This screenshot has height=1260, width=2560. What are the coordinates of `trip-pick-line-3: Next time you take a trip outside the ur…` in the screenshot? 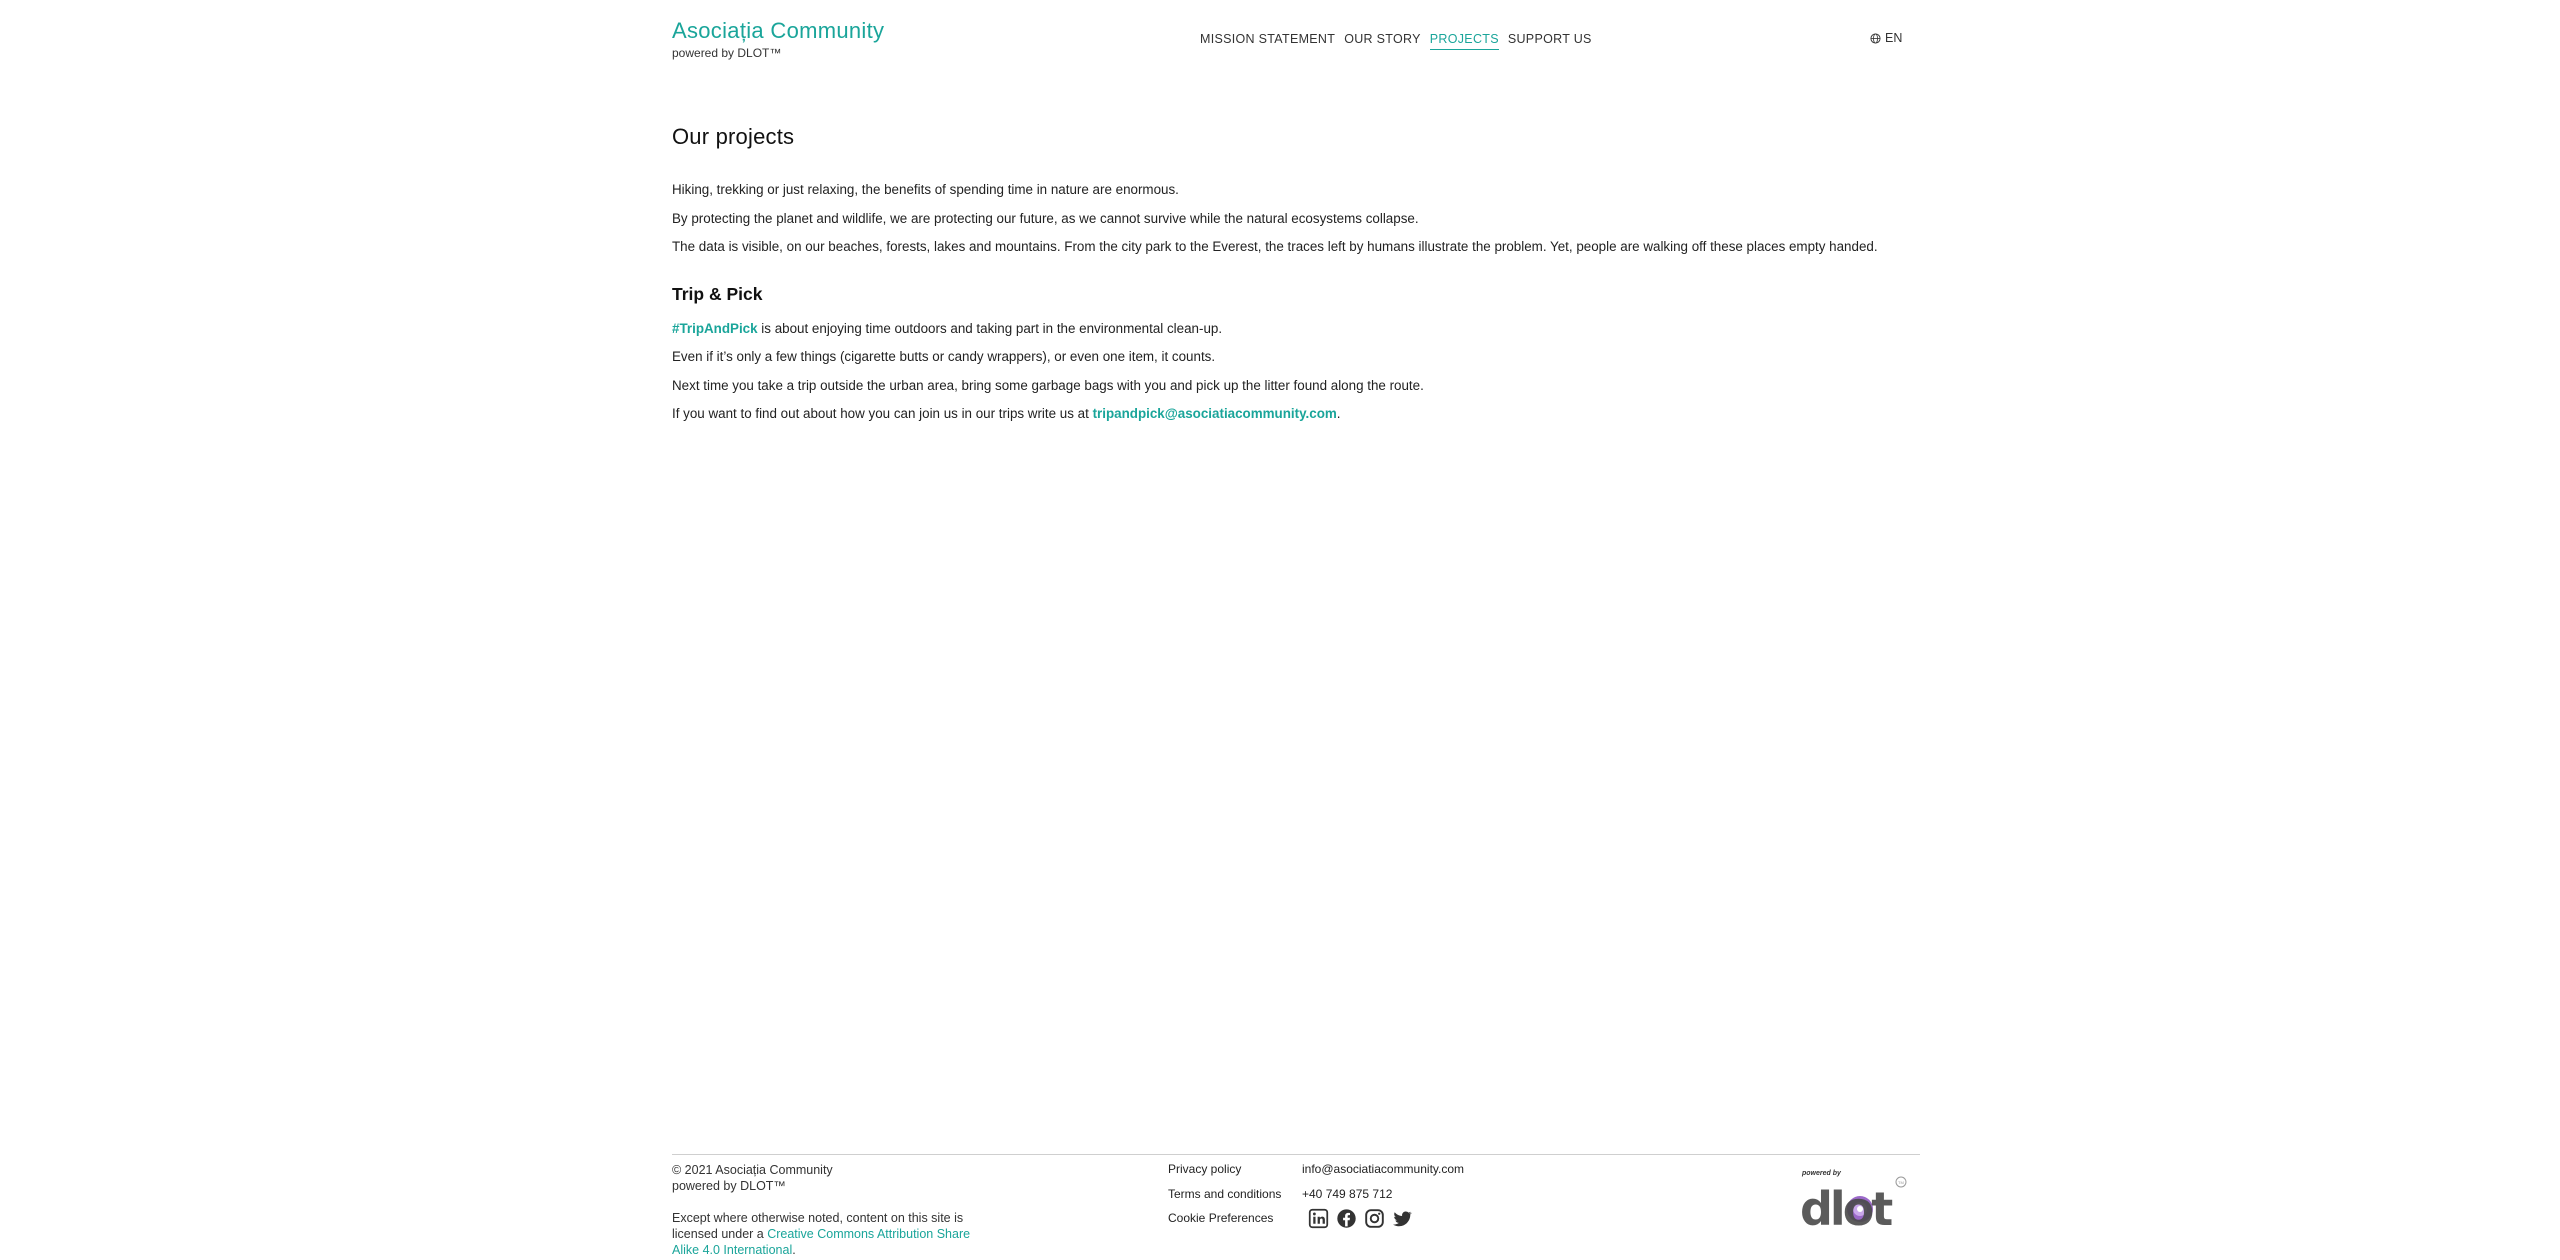 It's located at (1048, 385).